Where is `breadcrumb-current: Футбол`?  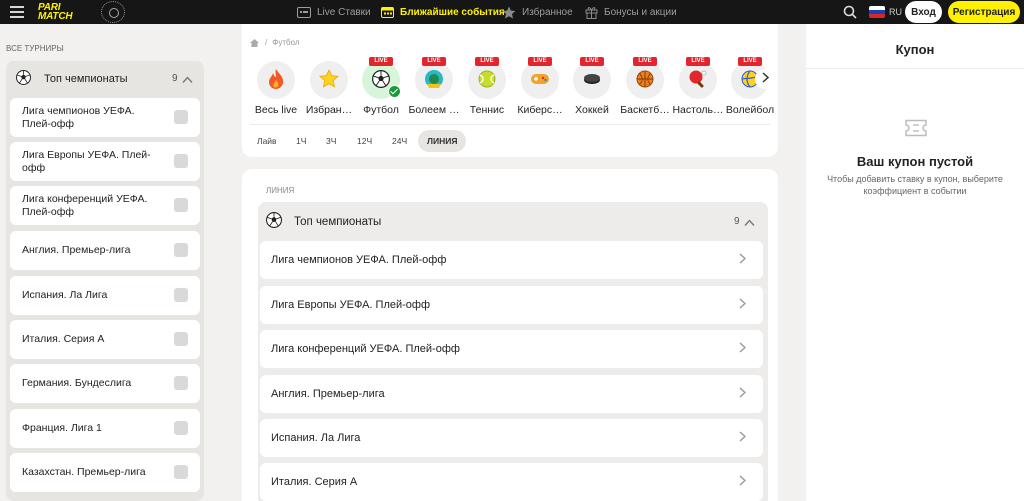 breadcrumb-current: Футбол is located at coordinates (286, 42).